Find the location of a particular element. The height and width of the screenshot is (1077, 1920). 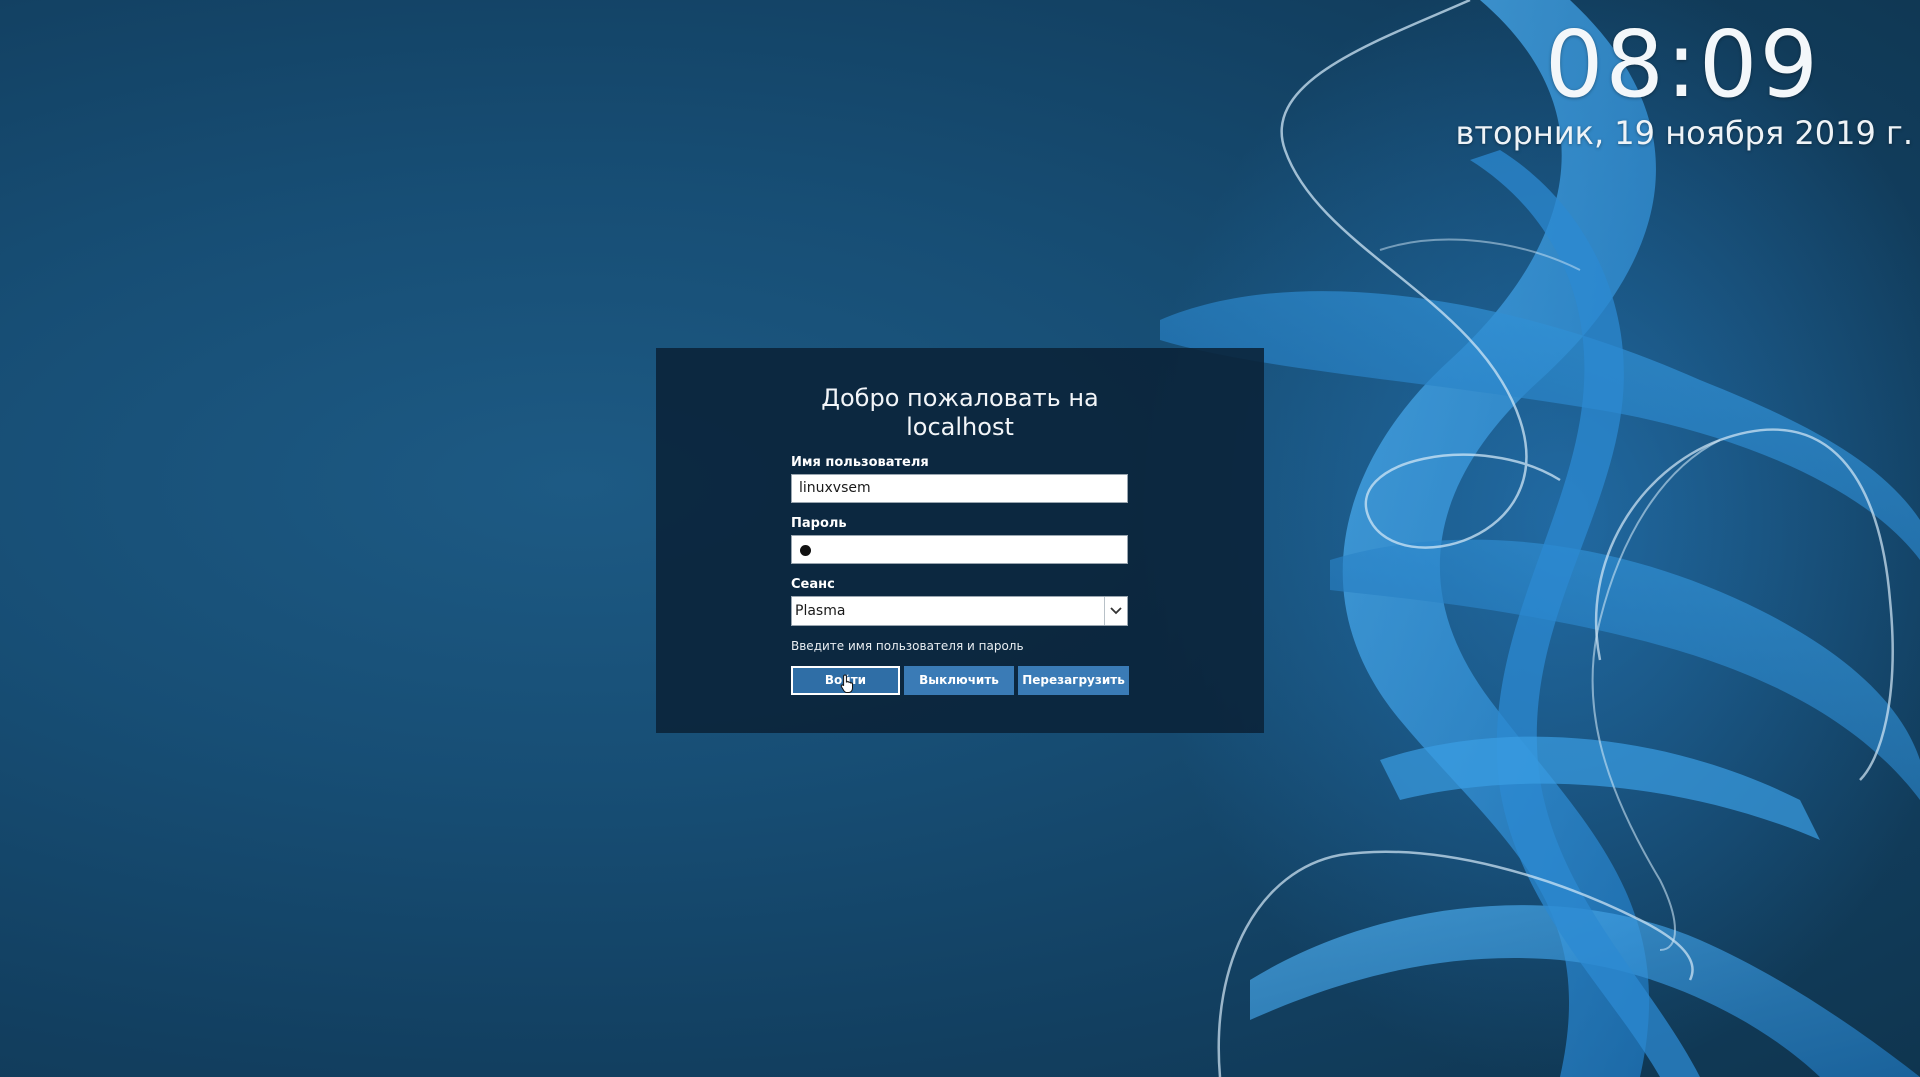

password-label: Пароль is located at coordinates (819, 523).